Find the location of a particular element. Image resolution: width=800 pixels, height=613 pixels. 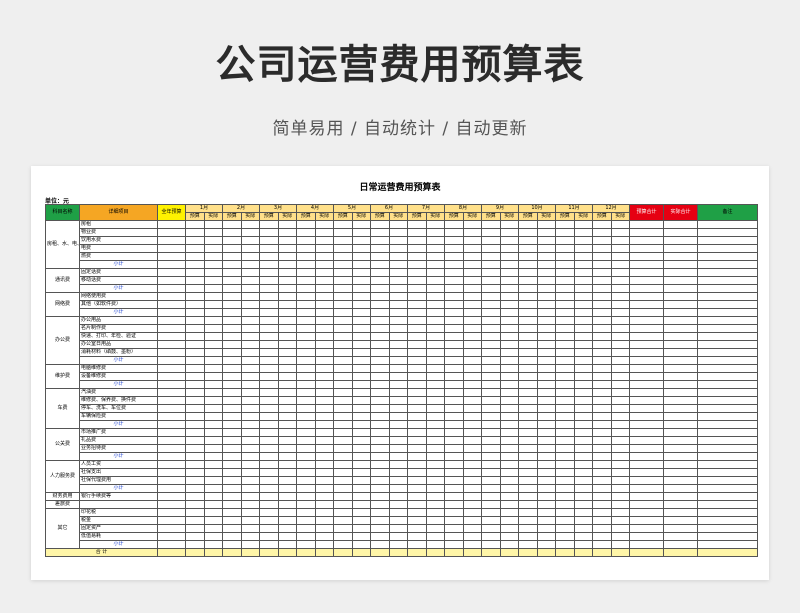

table-row: 公关费 市场推广费 is located at coordinates (401, 444).